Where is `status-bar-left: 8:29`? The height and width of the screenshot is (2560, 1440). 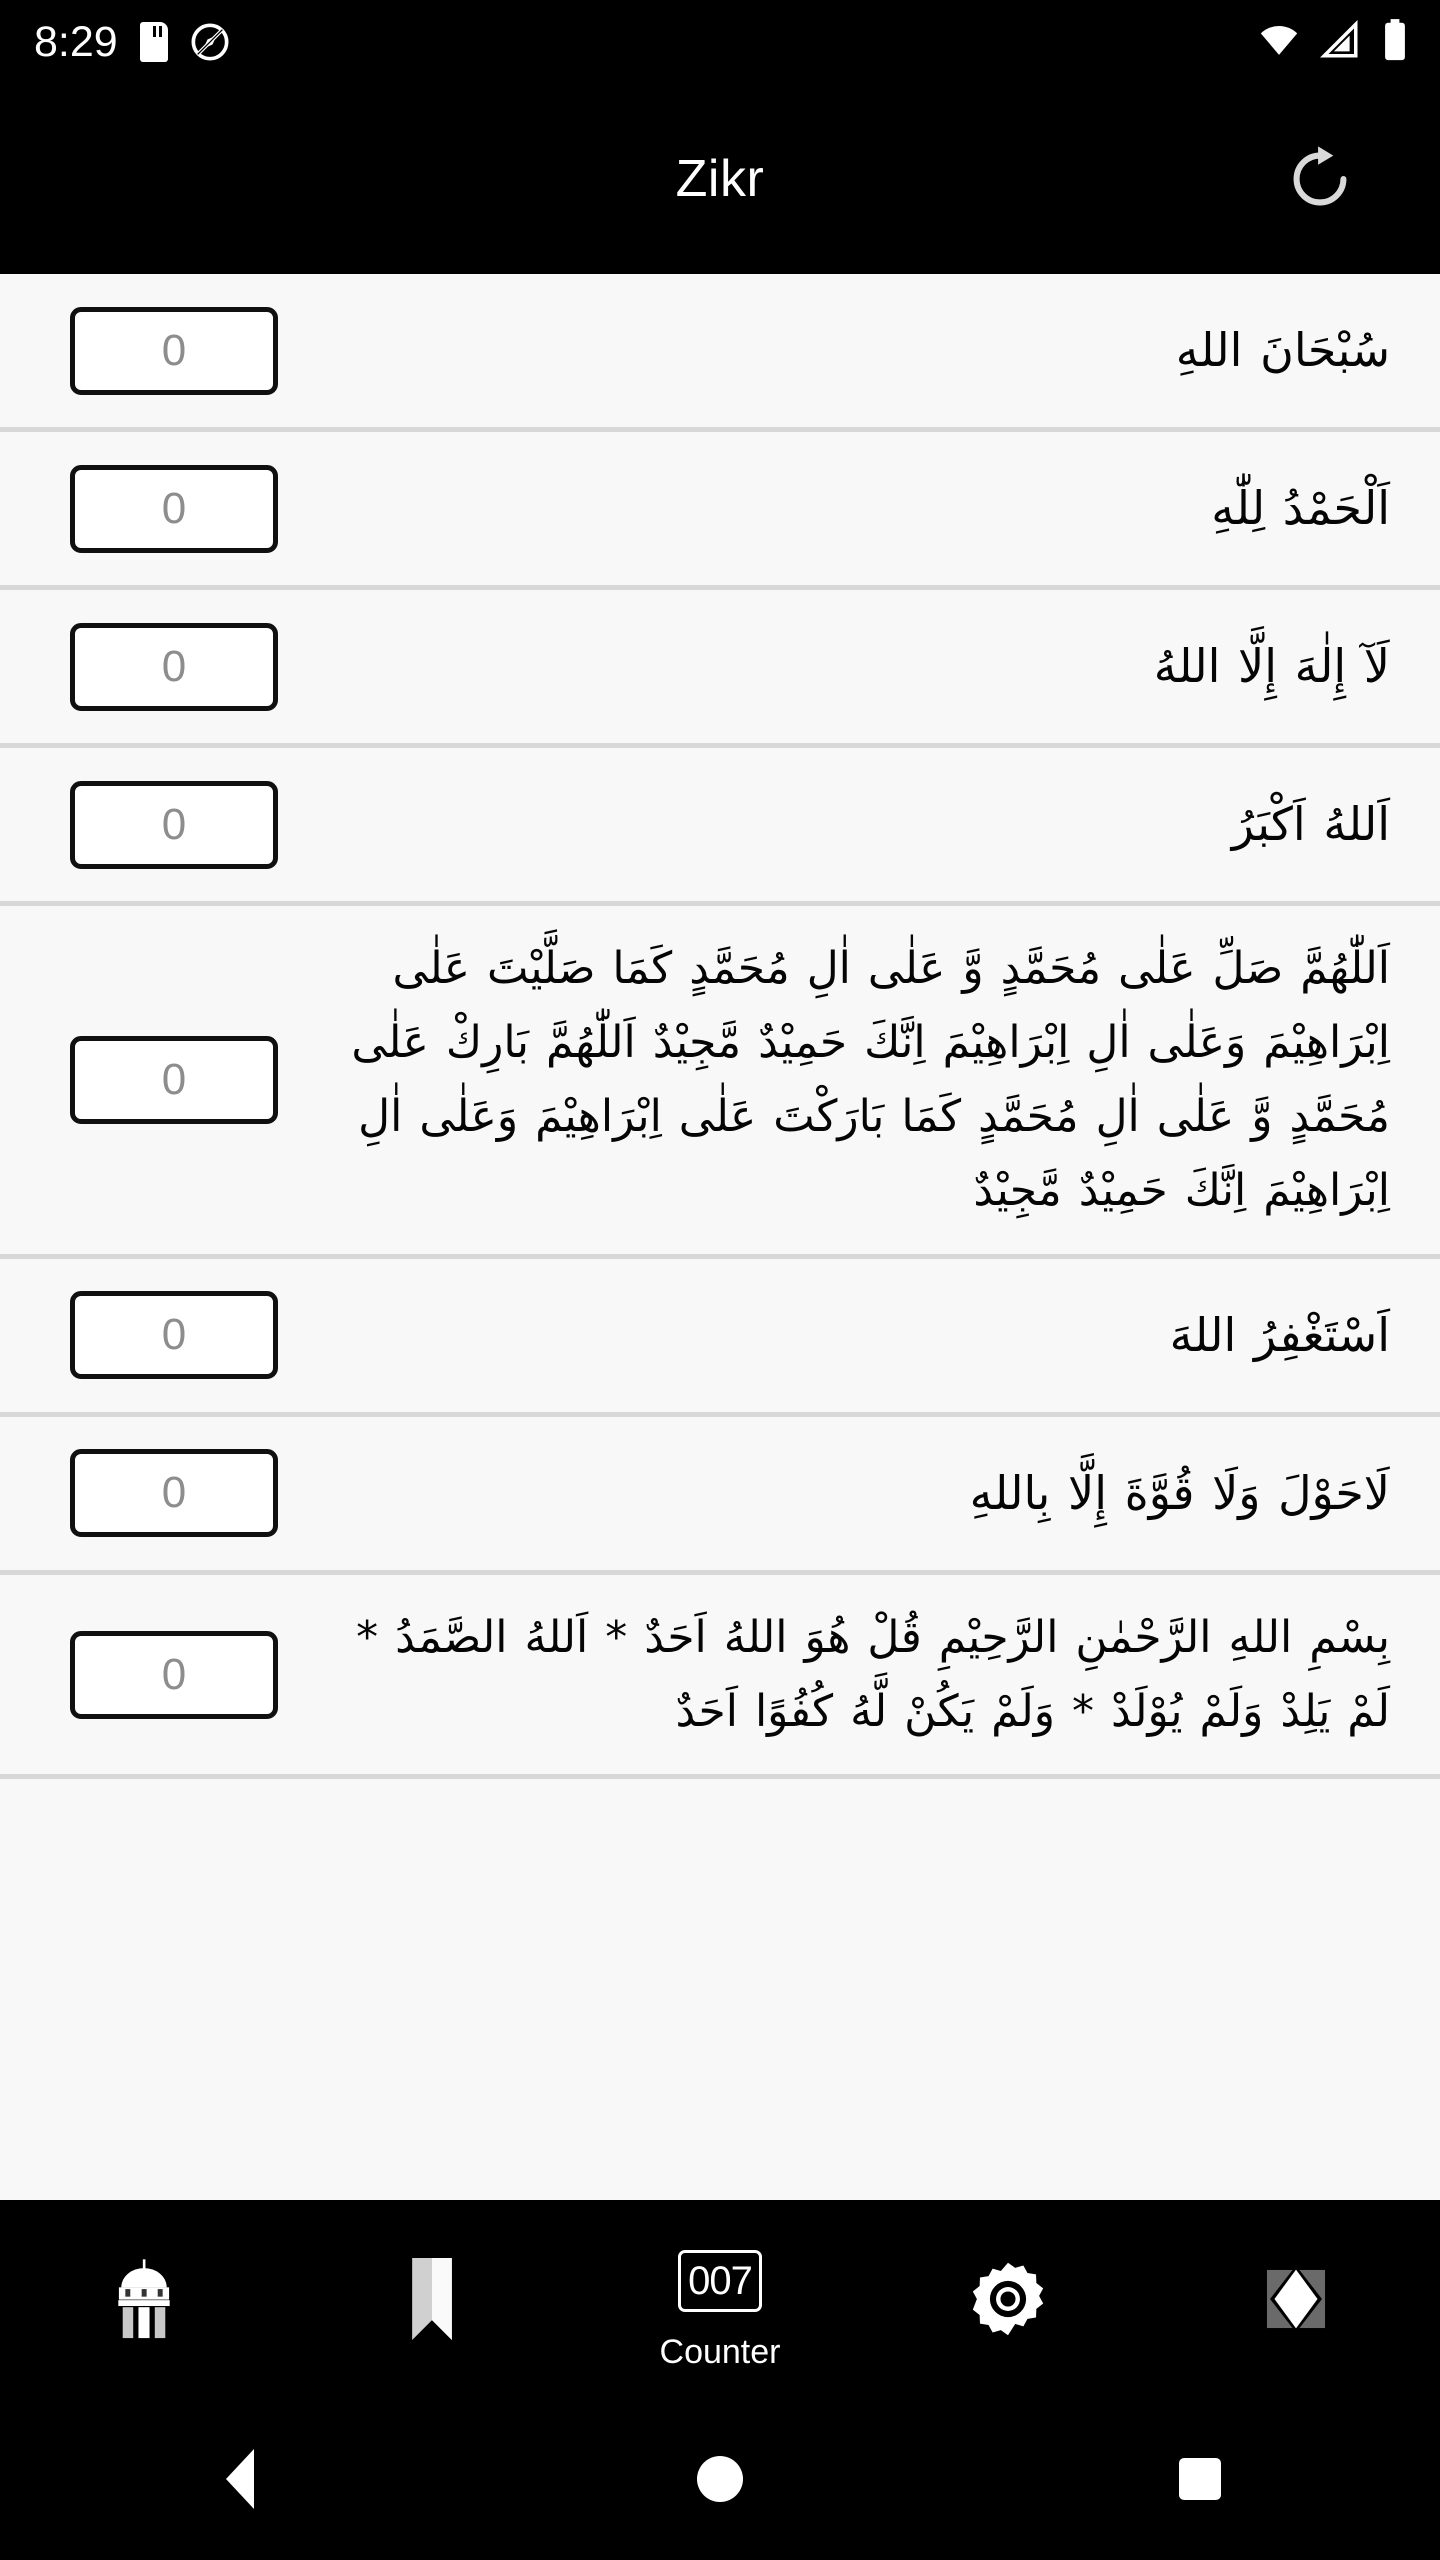 status-bar-left: 8:29 is located at coordinates (132, 41).